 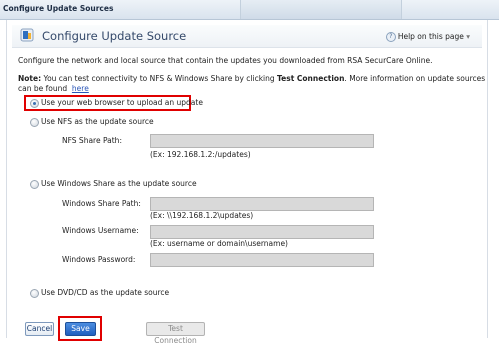 What do you see at coordinates (262, 260) in the screenshot?
I see `windows-password-input` at bounding box center [262, 260].